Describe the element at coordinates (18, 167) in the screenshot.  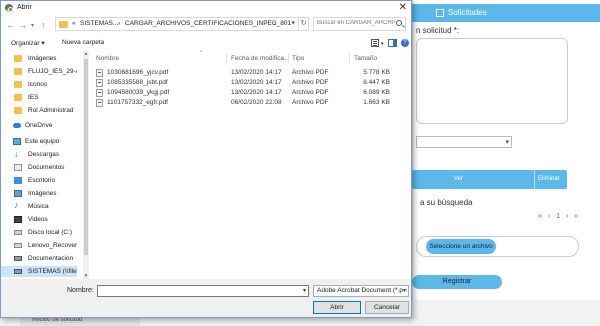
I see `document-icon` at that location.